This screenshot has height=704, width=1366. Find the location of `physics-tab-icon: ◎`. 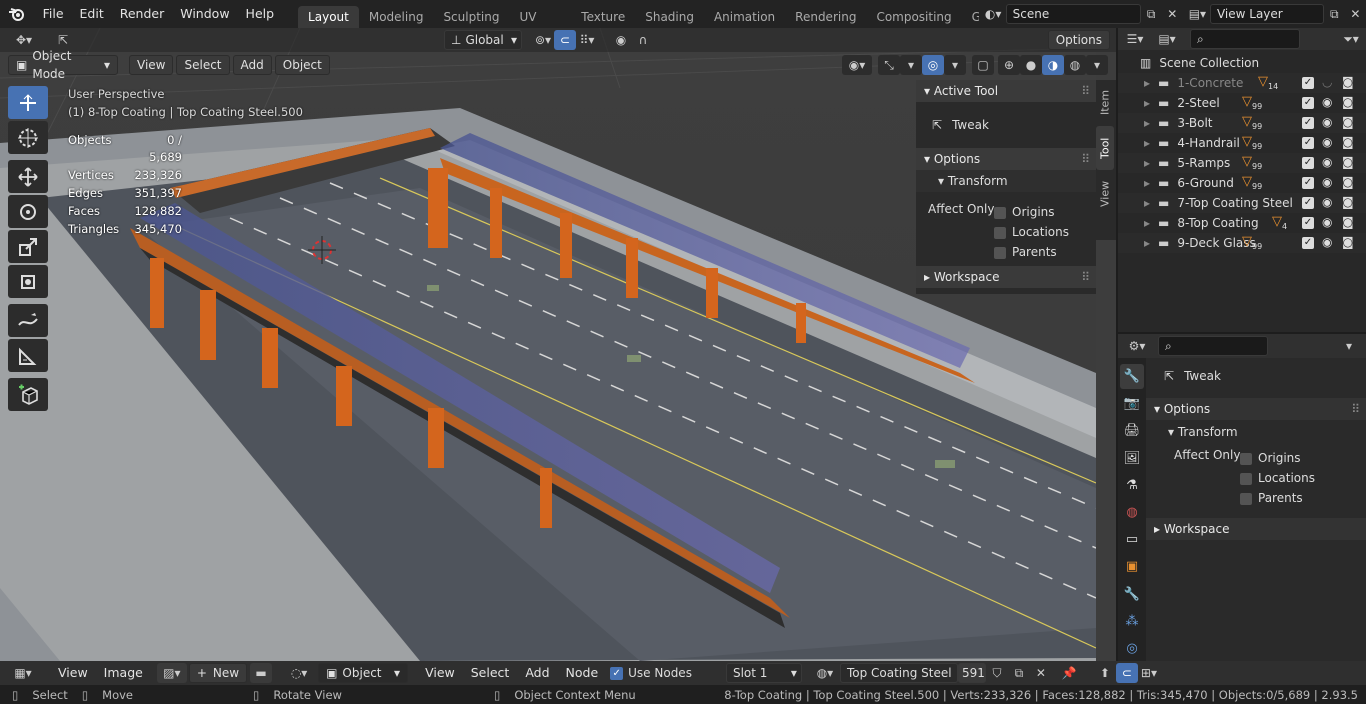

physics-tab-icon: ◎ is located at coordinates (1132, 648).